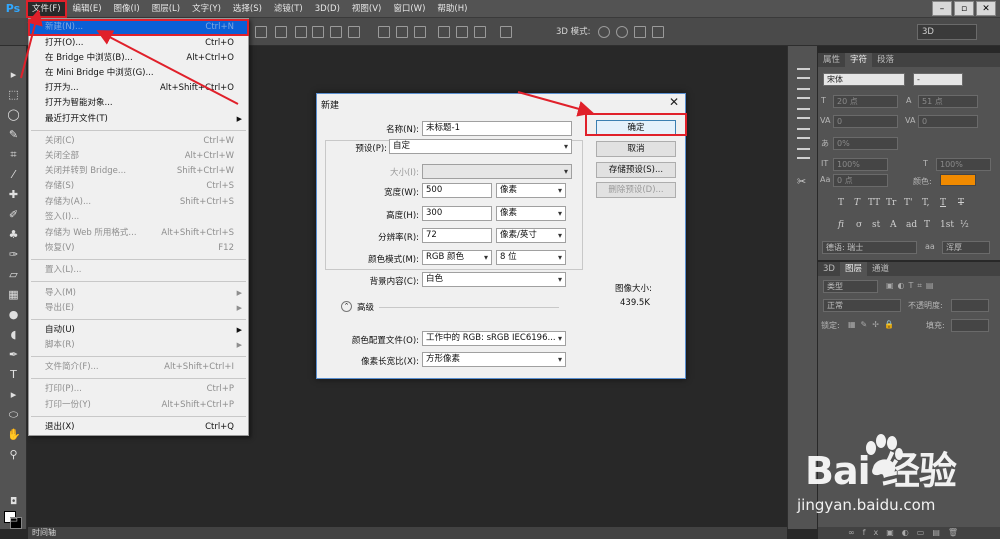 This screenshot has height=539, width=1000. What do you see at coordinates (457, 213) in the screenshot?
I see `height-field: 300` at bounding box center [457, 213].